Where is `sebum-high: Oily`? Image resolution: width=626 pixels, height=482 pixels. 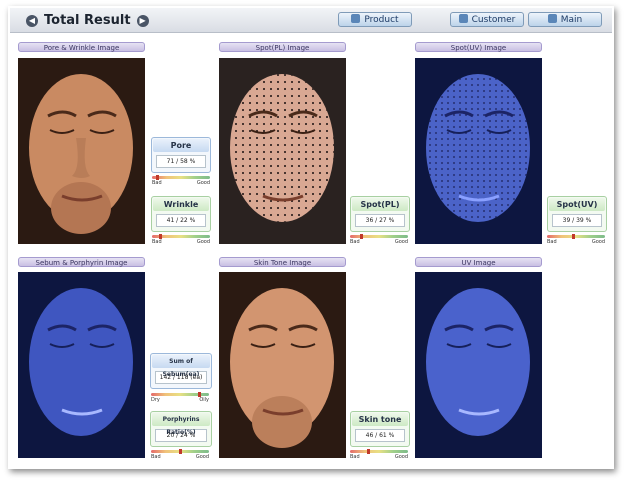
sebum-high: Oily is located at coordinates (204, 400).